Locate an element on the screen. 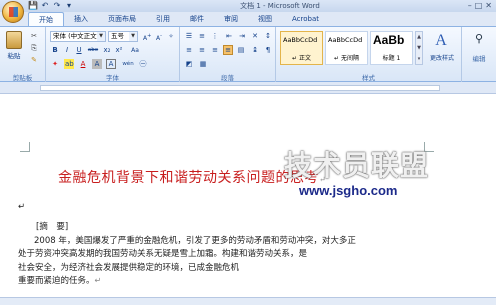  body-line-1: 2008 年，美国爆发了严重的金融危机，引发了更多的劳动矛盾和劳动冲突，对大多正 is located at coordinates (195, 240).